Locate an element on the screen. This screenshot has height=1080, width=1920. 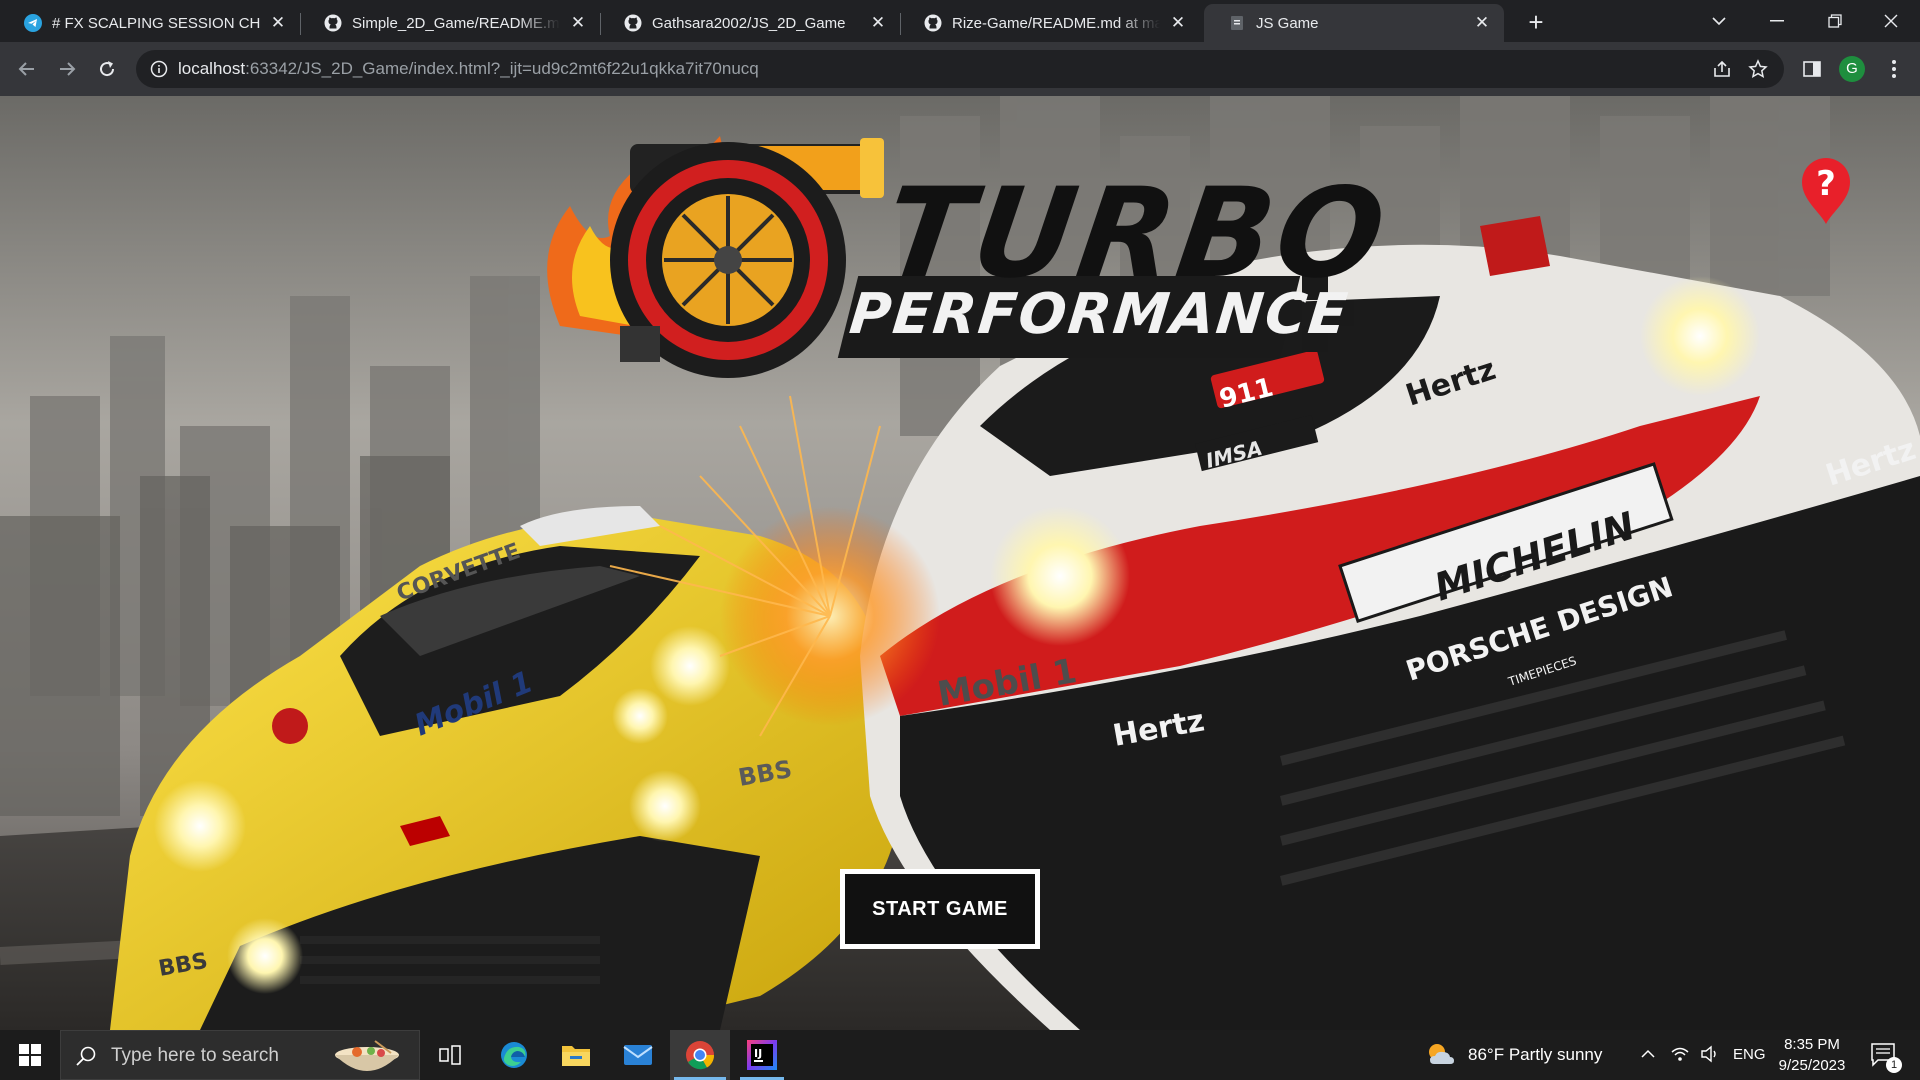
taskbar-clock: 8:35 PM 9/25/2023 is located at coordinates (1812, 1055).